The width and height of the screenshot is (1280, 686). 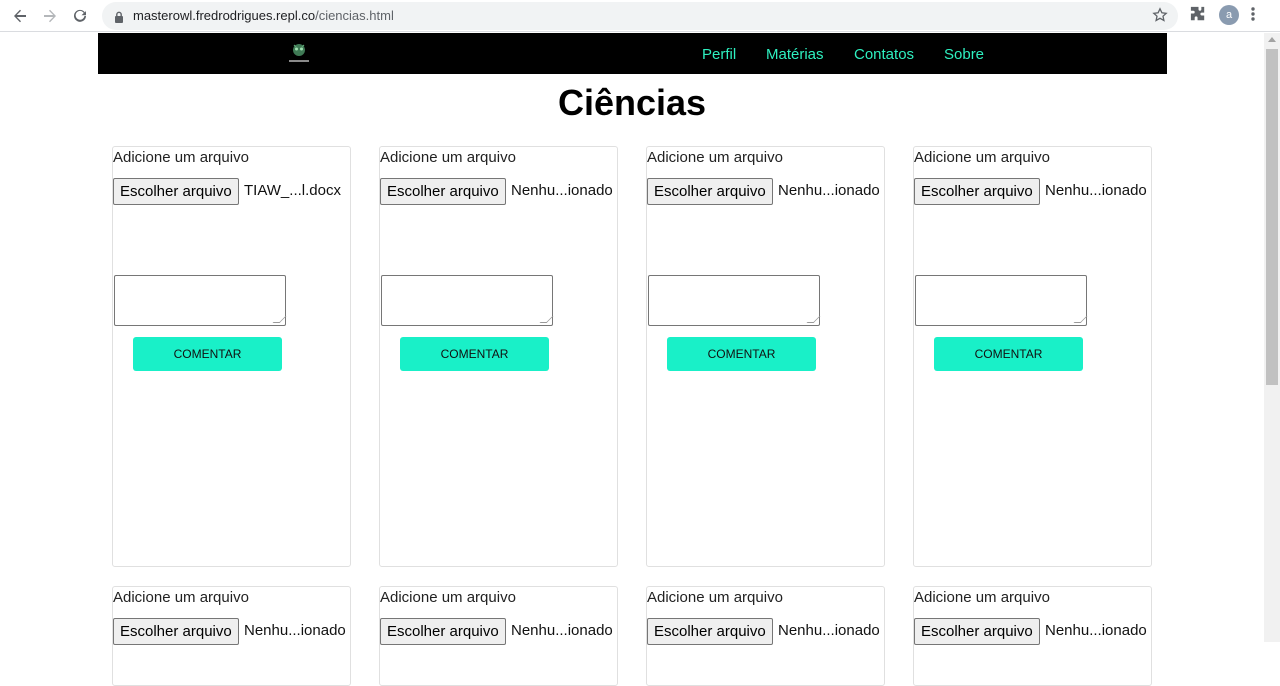 I want to click on site-navbar: Perfil Matérias Contatos Sobre, so click(x=632, y=53).